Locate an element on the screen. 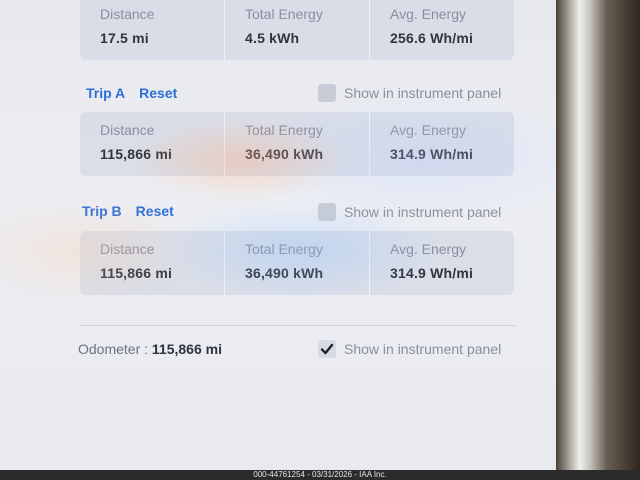  total-energy-value: 4.5 kWh is located at coordinates (272, 38).